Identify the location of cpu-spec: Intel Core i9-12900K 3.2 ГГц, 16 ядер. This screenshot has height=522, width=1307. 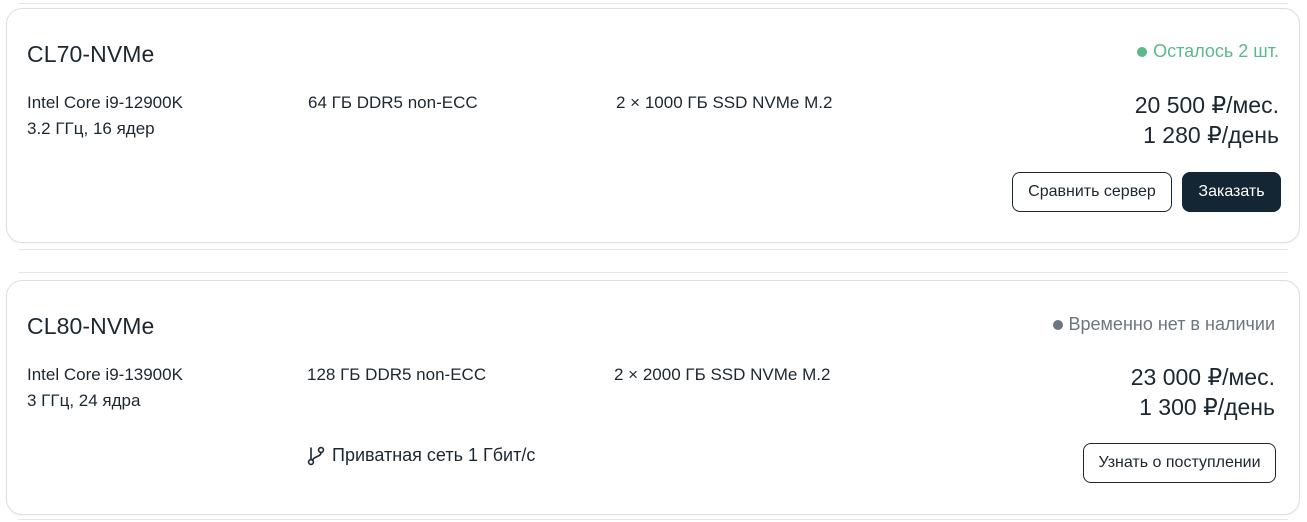
(105, 116).